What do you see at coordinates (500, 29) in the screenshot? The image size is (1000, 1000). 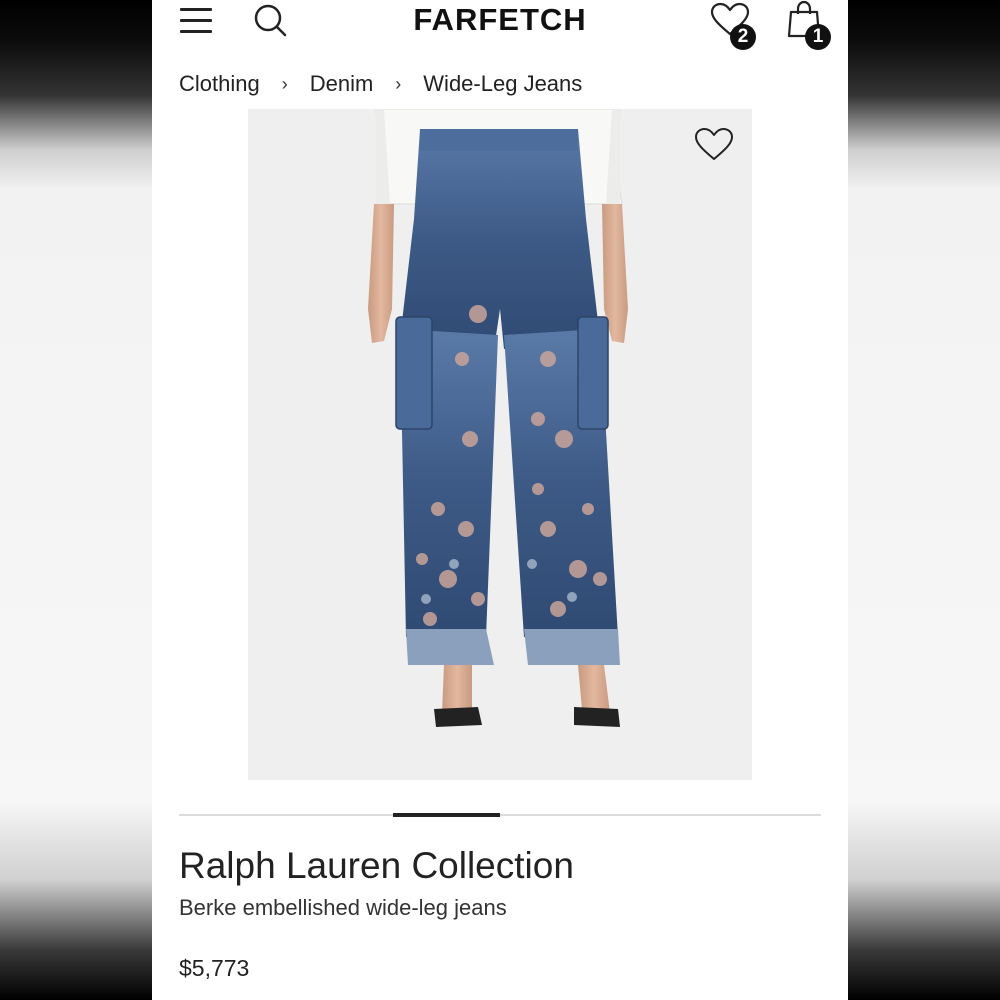 I see `top-nav-bar: FARFETCH 2 1` at bounding box center [500, 29].